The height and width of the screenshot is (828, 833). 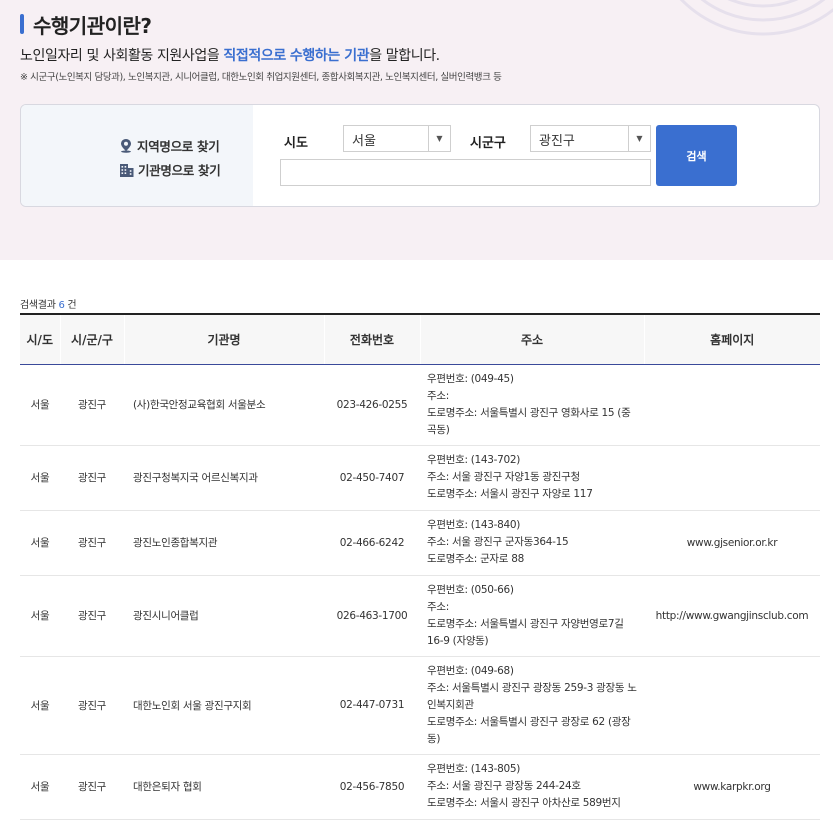 I want to click on lot-address: 주소: 서울 광진구 광장동 244-24호, so click(x=504, y=786).